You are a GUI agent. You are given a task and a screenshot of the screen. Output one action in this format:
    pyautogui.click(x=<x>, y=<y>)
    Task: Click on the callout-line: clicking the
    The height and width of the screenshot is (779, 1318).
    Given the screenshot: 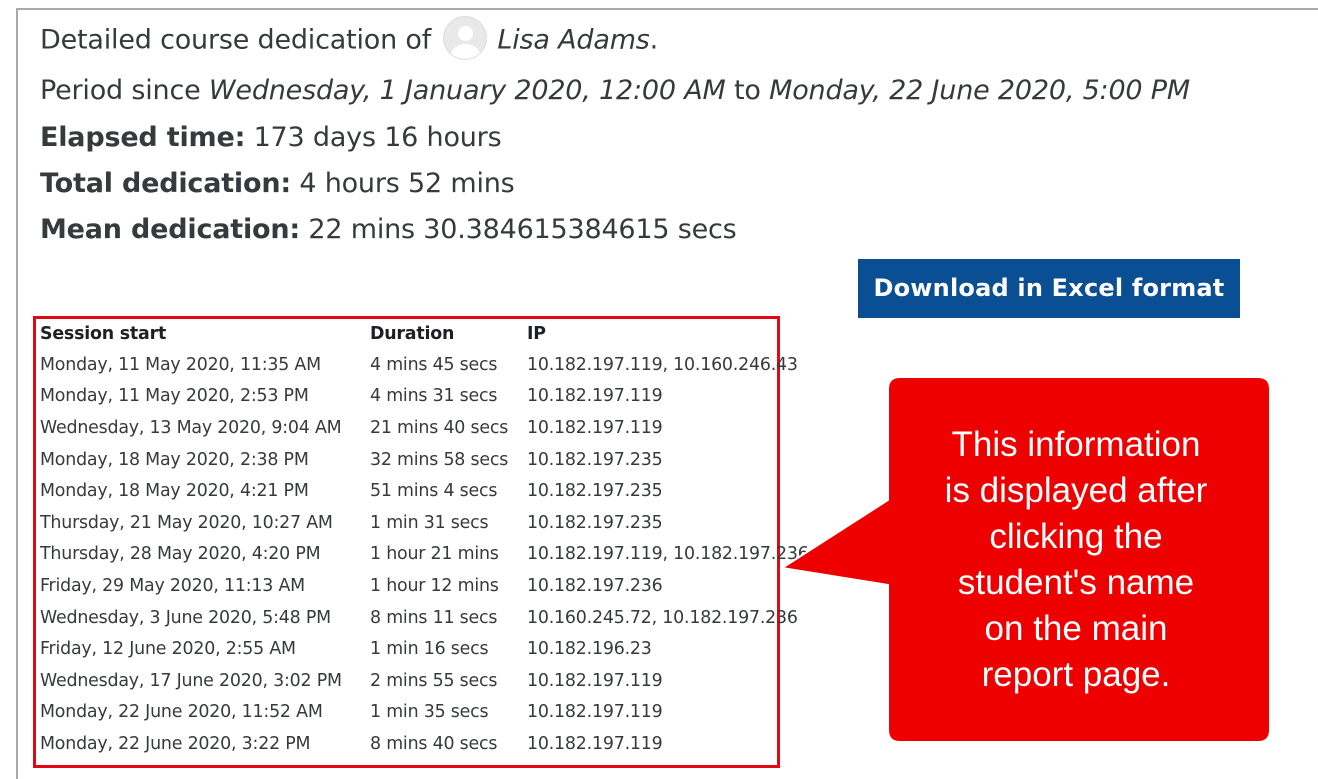 What is the action you would take?
    pyautogui.click(x=1076, y=536)
    